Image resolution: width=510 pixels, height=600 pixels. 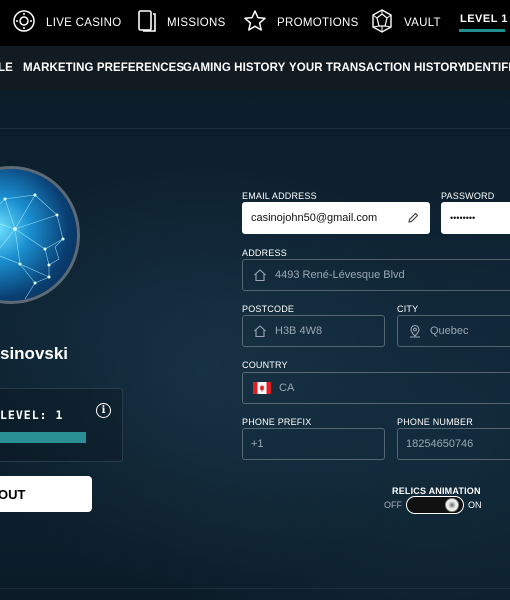 I want to click on postcode-field: H3B 4W8, so click(x=313, y=331).